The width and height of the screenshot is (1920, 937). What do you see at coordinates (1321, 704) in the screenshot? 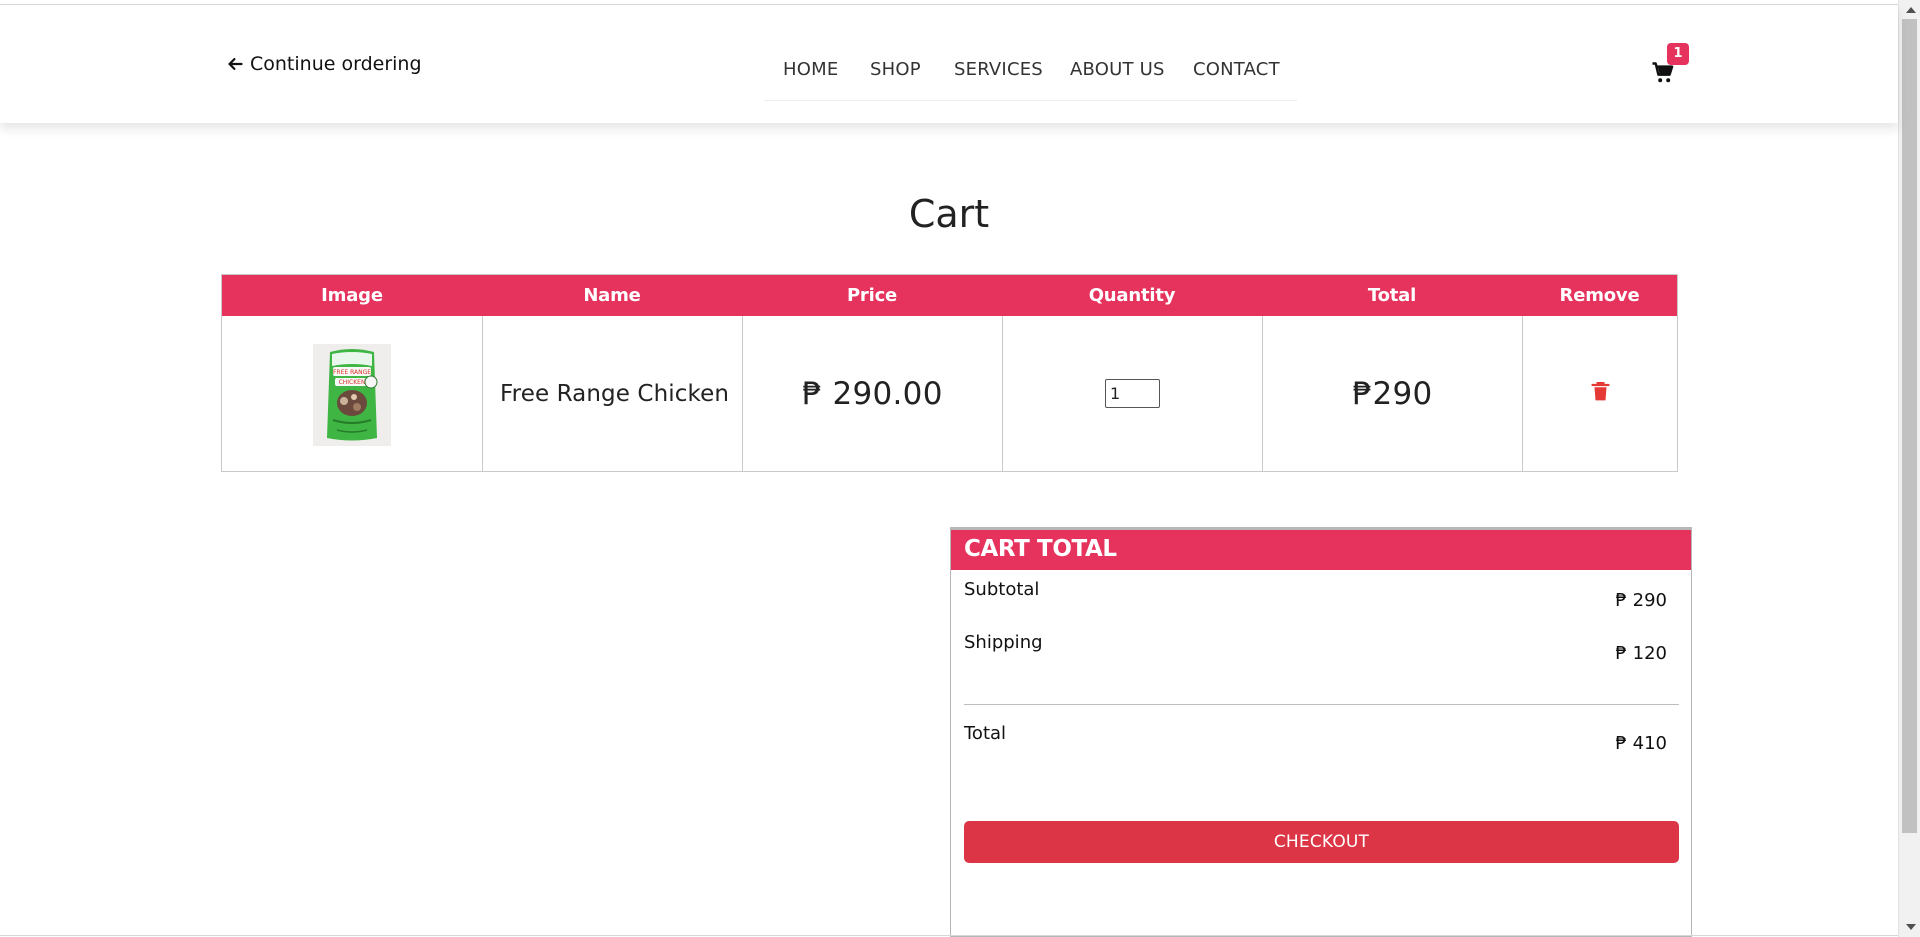
I see `summary-divider` at bounding box center [1321, 704].